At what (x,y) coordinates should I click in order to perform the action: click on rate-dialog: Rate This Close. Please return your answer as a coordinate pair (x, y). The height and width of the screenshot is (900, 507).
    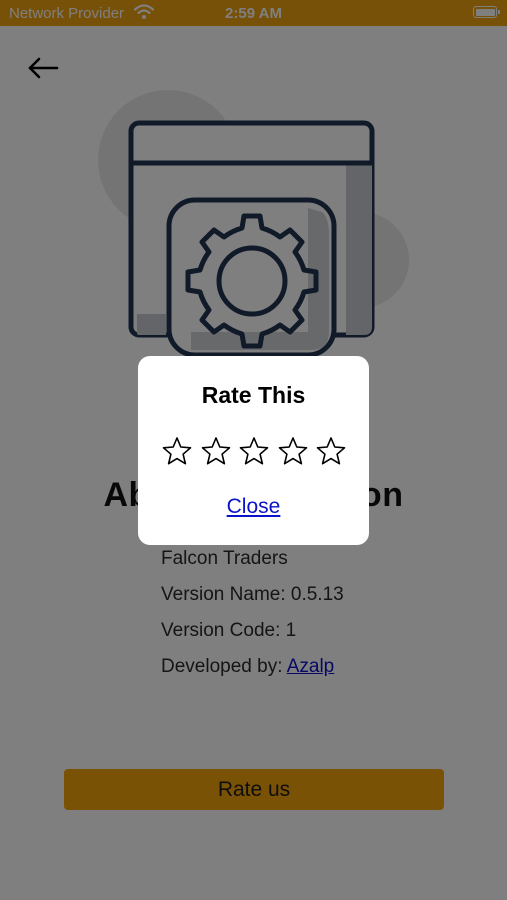
    Looking at the image, I should click on (253, 450).